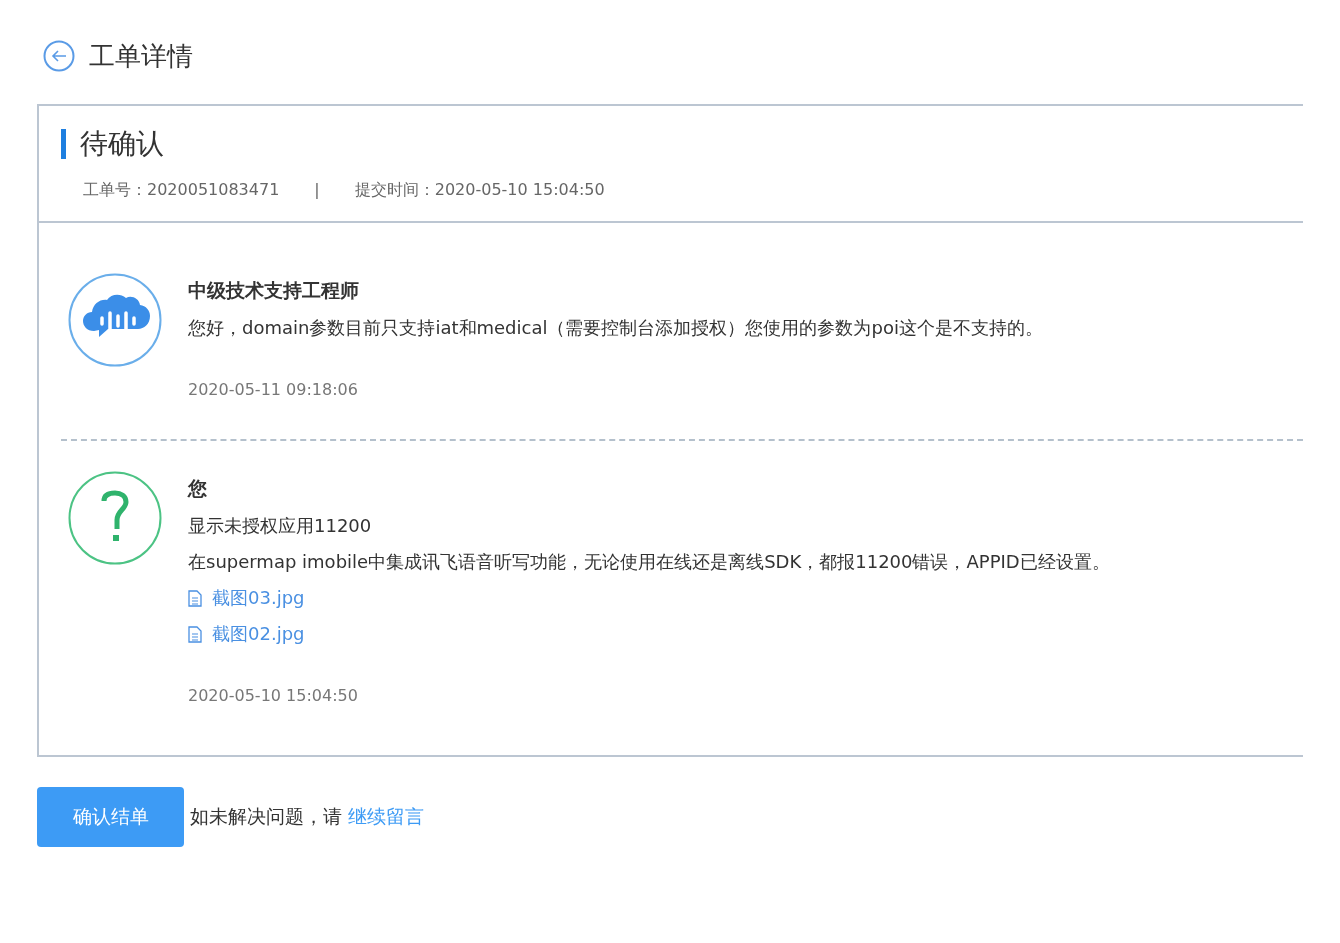 The height and width of the screenshot is (943, 1340). What do you see at coordinates (273, 695) in the screenshot?
I see `message-time: 2020-05-10 15:04:50` at bounding box center [273, 695].